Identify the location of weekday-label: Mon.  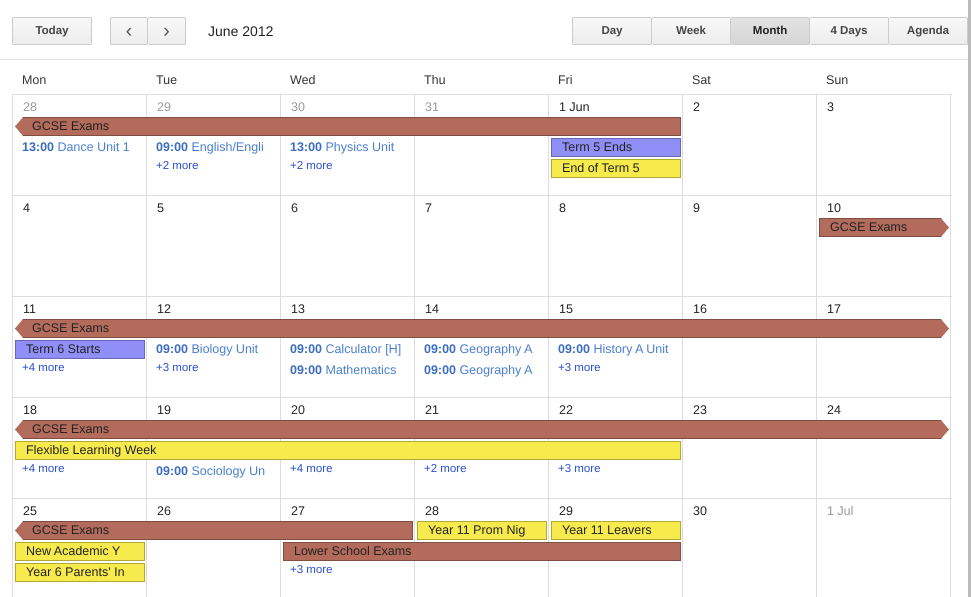
(34, 81).